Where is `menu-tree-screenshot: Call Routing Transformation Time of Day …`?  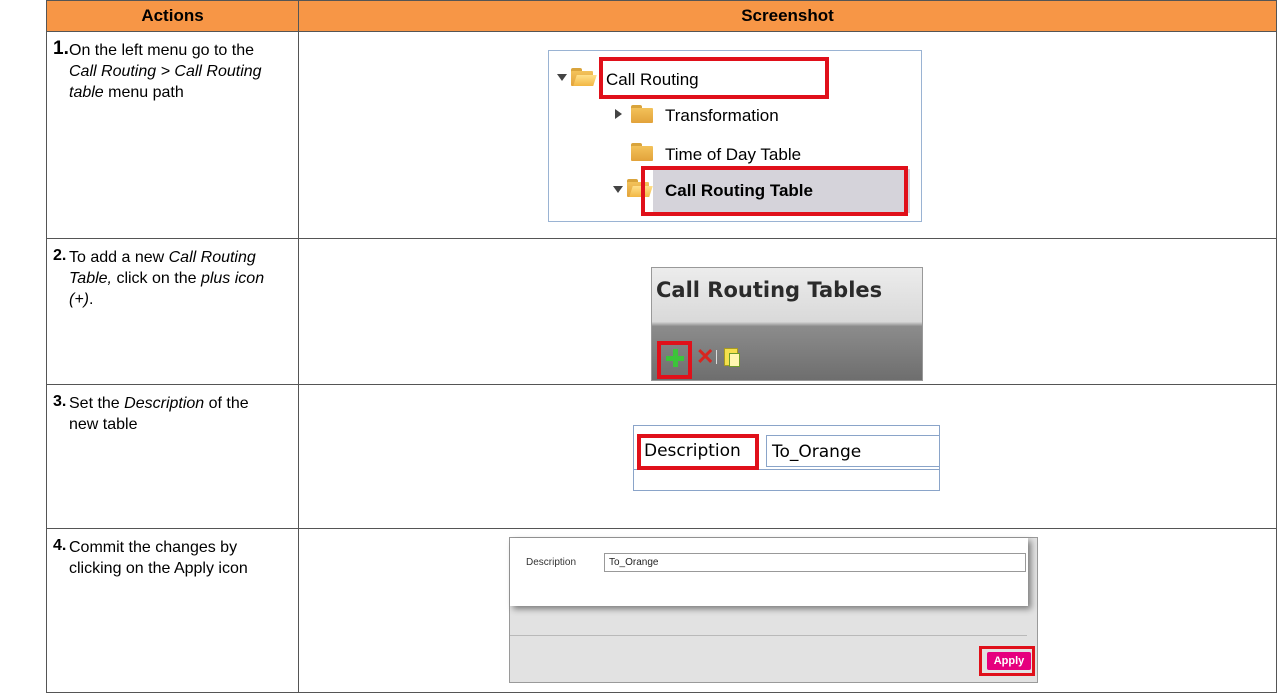 menu-tree-screenshot: Call Routing Transformation Time of Day … is located at coordinates (735, 136).